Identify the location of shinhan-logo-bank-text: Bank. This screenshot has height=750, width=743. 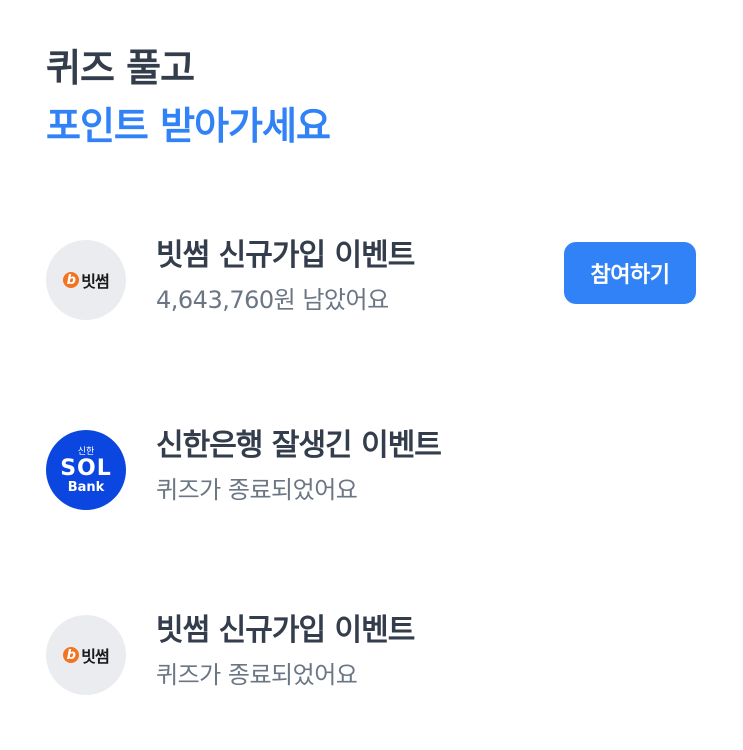
(86, 487).